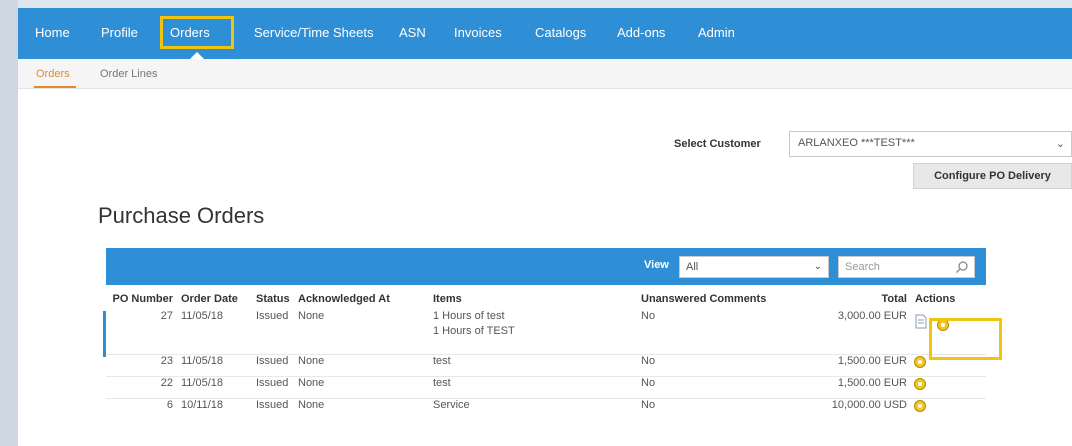 The image size is (1072, 446). Describe the element at coordinates (872, 316) in the screenshot. I see `total: 3,000.00 EUR` at that location.